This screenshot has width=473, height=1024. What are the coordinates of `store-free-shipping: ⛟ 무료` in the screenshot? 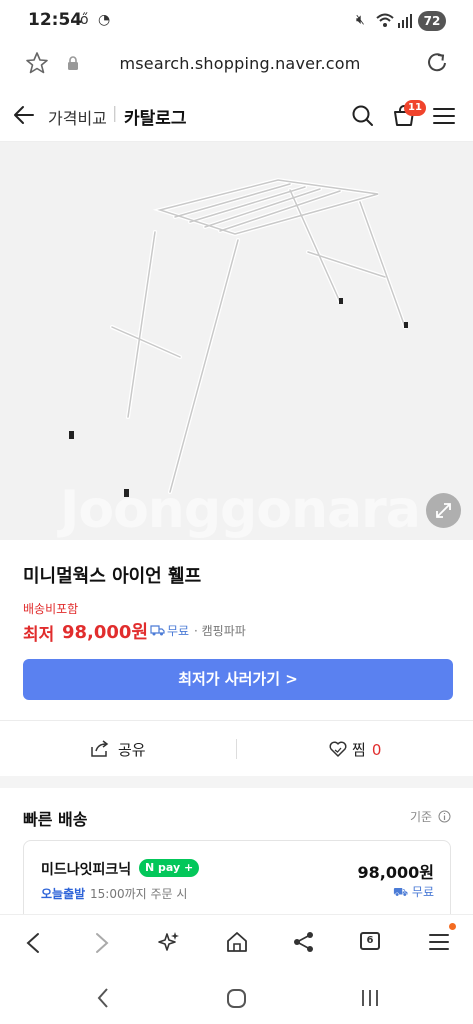 It's located at (413, 892).